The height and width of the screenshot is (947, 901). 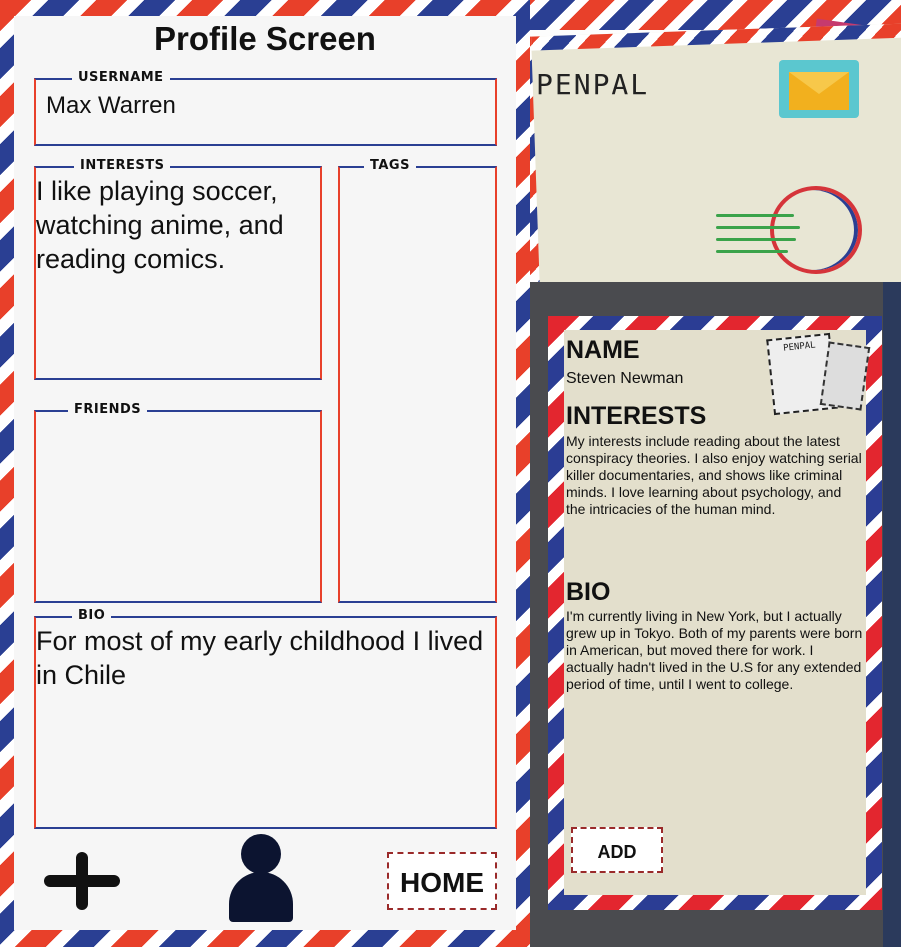 I want to click on postmark-icon, so click(x=801, y=230).